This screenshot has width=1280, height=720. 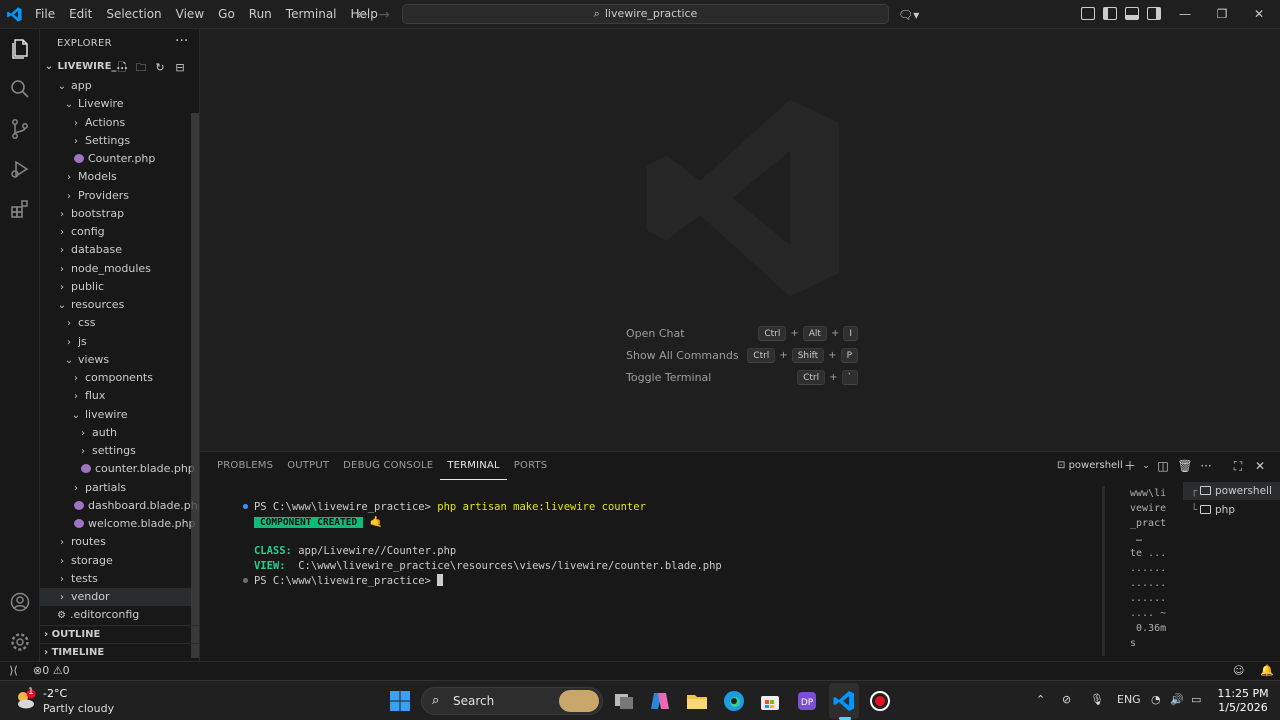 What do you see at coordinates (1222, 14) in the screenshot?
I see `restore-icon: ❐` at bounding box center [1222, 14].